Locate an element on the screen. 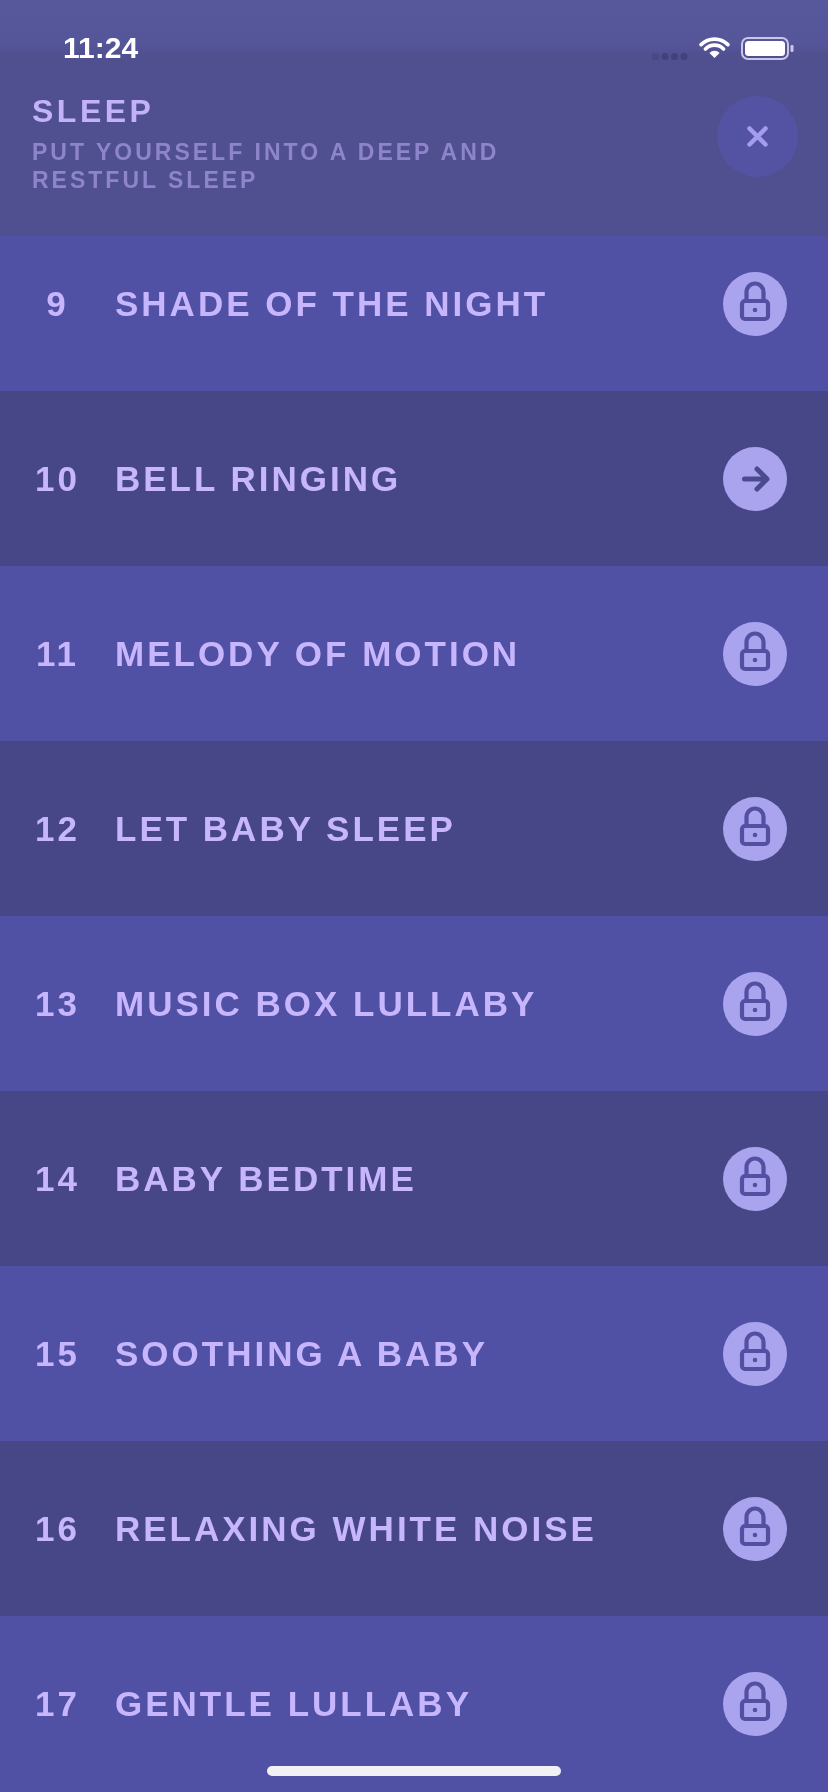 Image resolution: width=828 pixels, height=1792 pixels. track-row: 16 RELAXING WHITE NOISE is located at coordinates (414, 1528).